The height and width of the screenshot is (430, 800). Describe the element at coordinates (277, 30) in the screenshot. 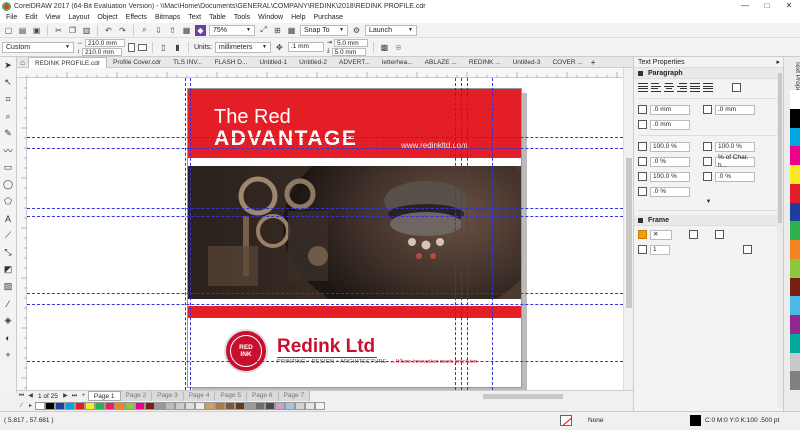

I see `show-rulers-icon: ⊞` at that location.